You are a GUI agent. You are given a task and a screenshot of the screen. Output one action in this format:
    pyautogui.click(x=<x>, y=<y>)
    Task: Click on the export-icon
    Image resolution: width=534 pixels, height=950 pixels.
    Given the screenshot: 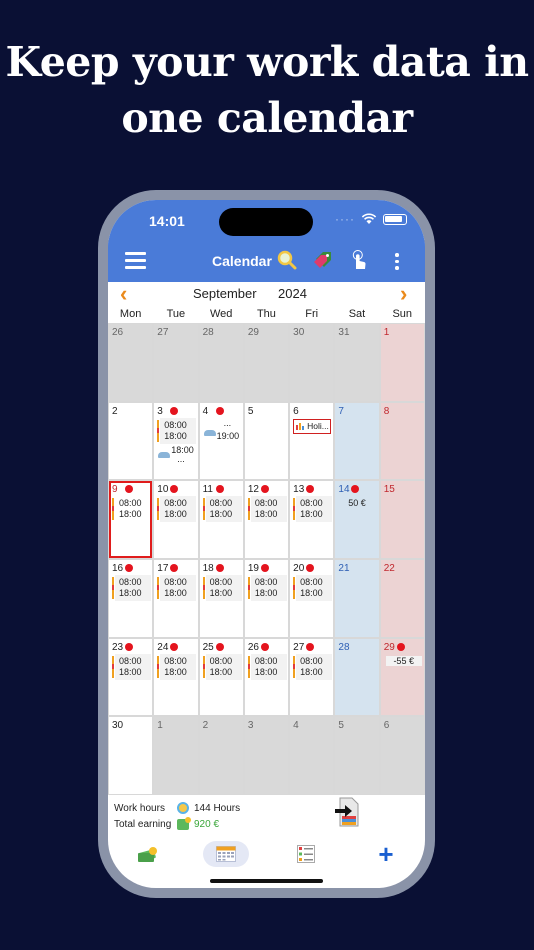 What is the action you would take?
    pyautogui.click(x=347, y=812)
    